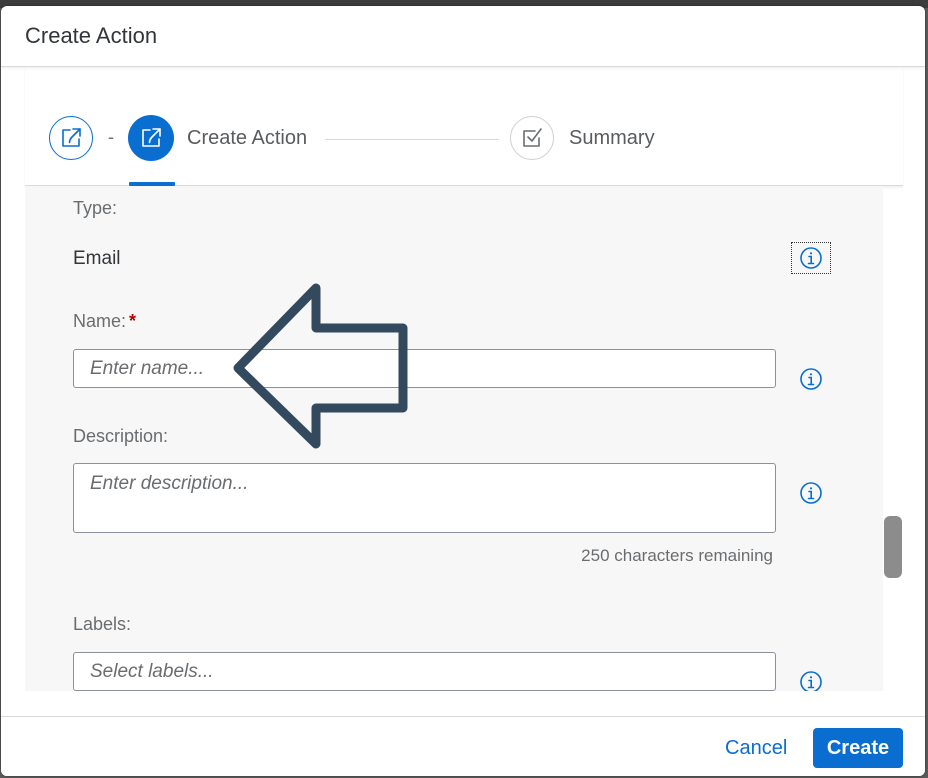  What do you see at coordinates (247, 138) in the screenshot?
I see `wizard-step-create-action-label: Create Action` at bounding box center [247, 138].